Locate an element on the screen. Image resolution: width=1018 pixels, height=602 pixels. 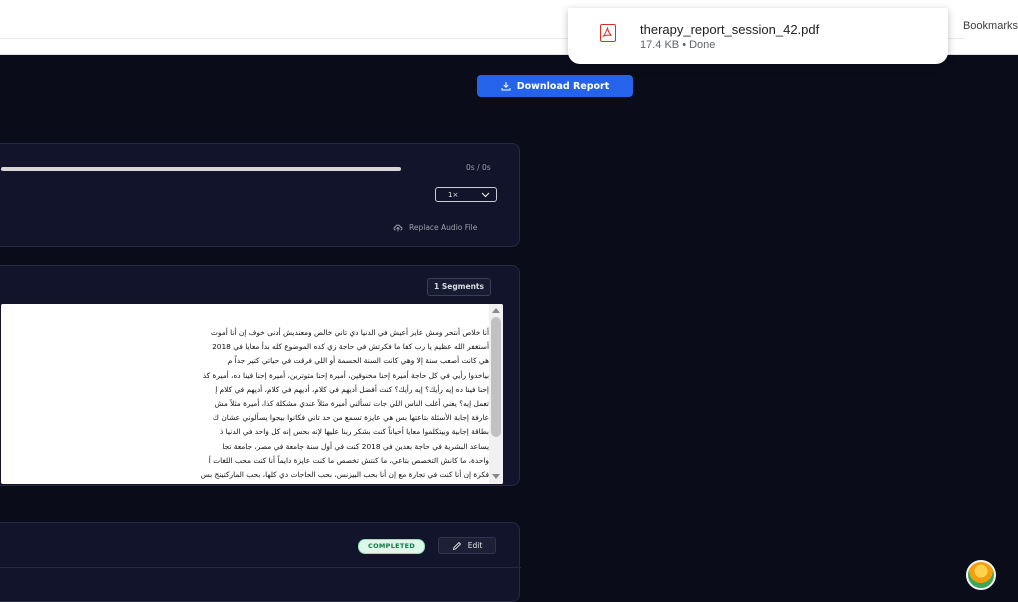
audio-time: 0s / 0s is located at coordinates (478, 167).